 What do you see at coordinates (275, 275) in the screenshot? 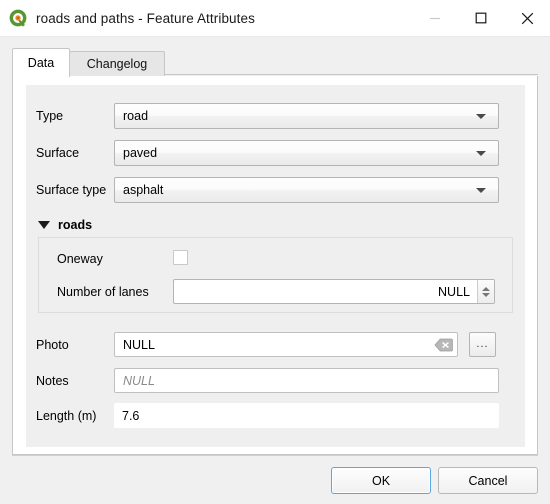
I see `roads-group-body: Oneway Number of lanes NULL` at bounding box center [275, 275].